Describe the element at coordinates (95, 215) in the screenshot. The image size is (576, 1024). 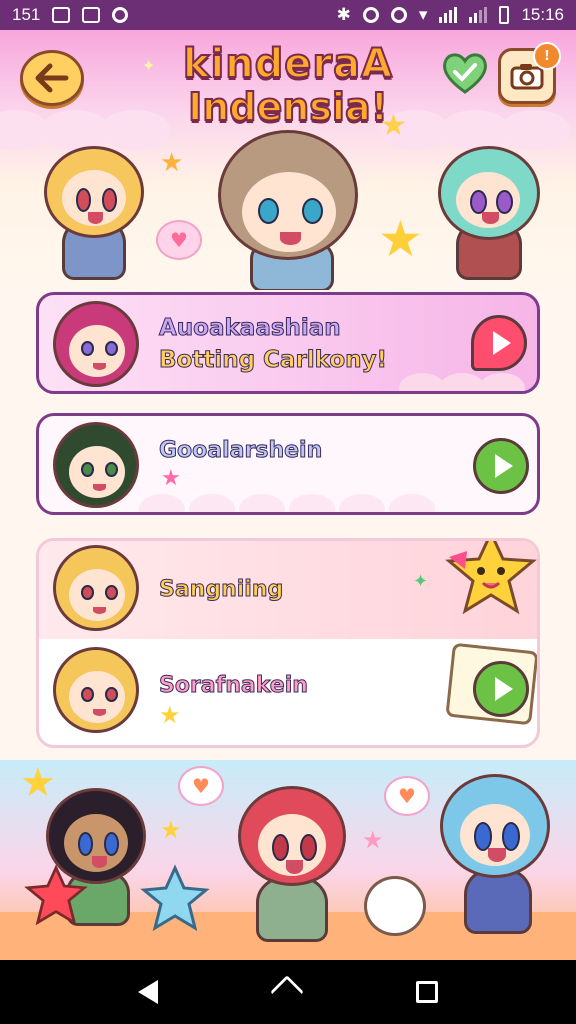
I see `character-left` at that location.